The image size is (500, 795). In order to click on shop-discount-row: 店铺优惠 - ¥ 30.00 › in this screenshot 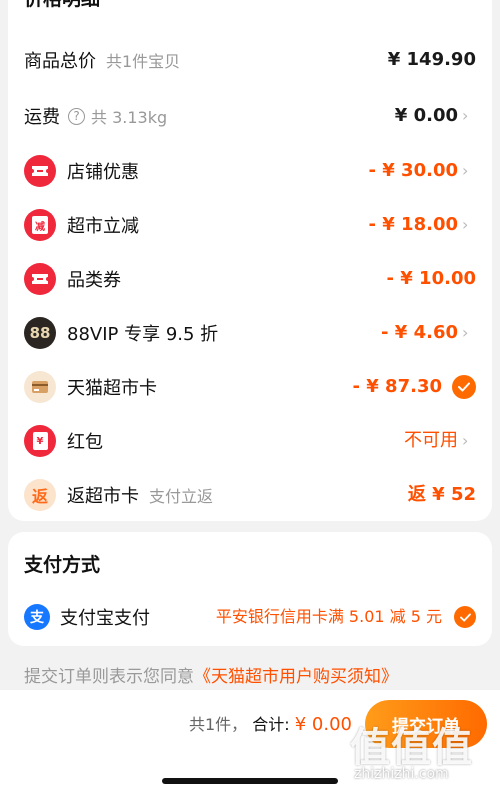, I will do `click(250, 171)`.